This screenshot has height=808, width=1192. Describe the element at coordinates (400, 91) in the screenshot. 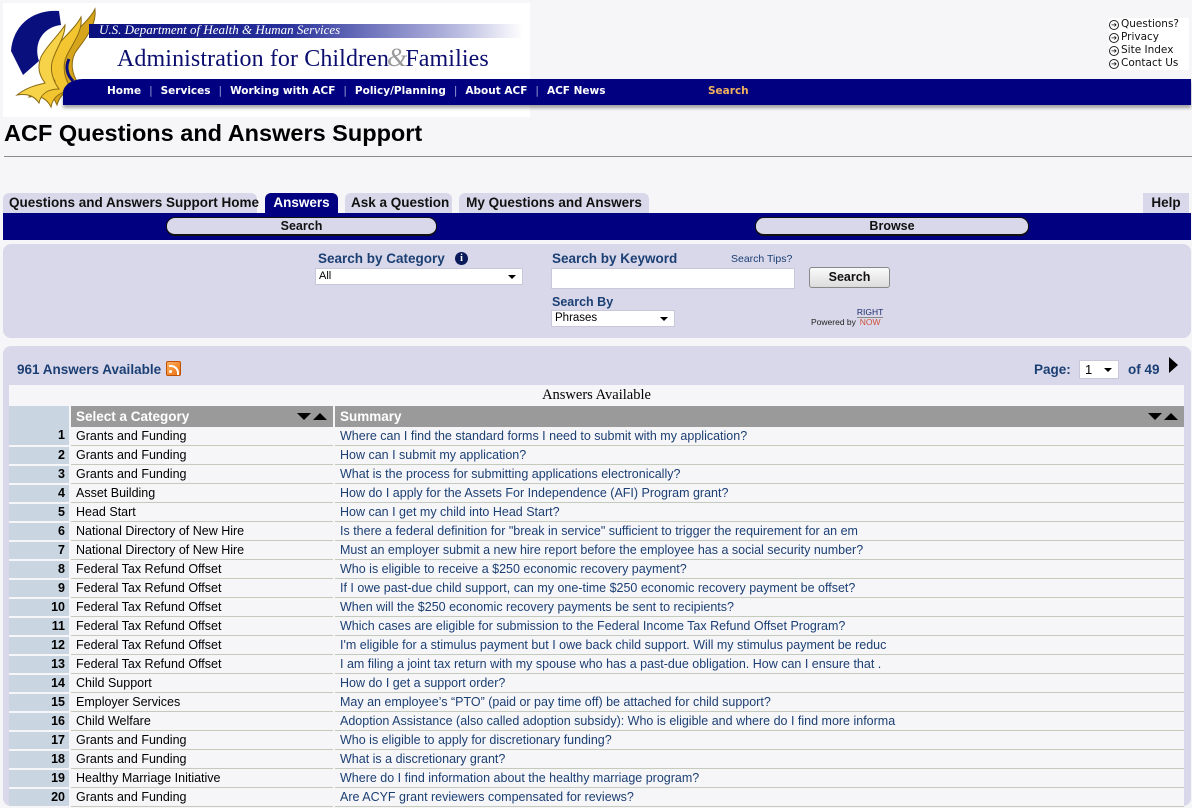

I see `nav-policy-planning: Policy/Planning` at that location.